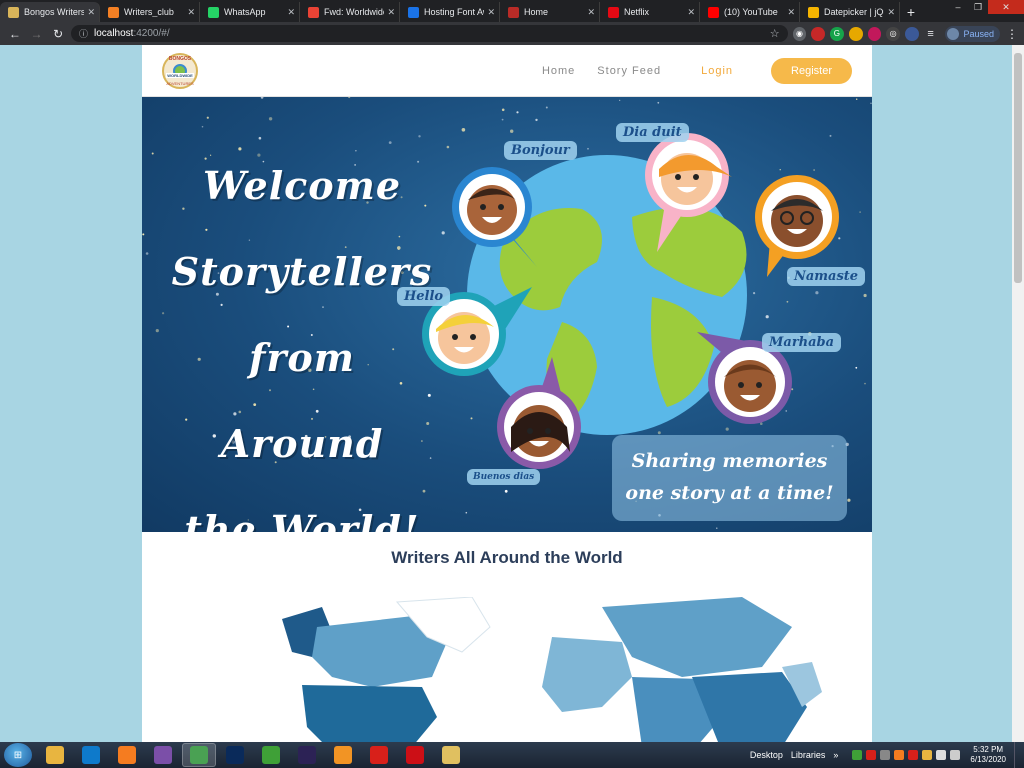  What do you see at coordinates (558, 71) in the screenshot?
I see `nav-home-link: Home` at bounding box center [558, 71].